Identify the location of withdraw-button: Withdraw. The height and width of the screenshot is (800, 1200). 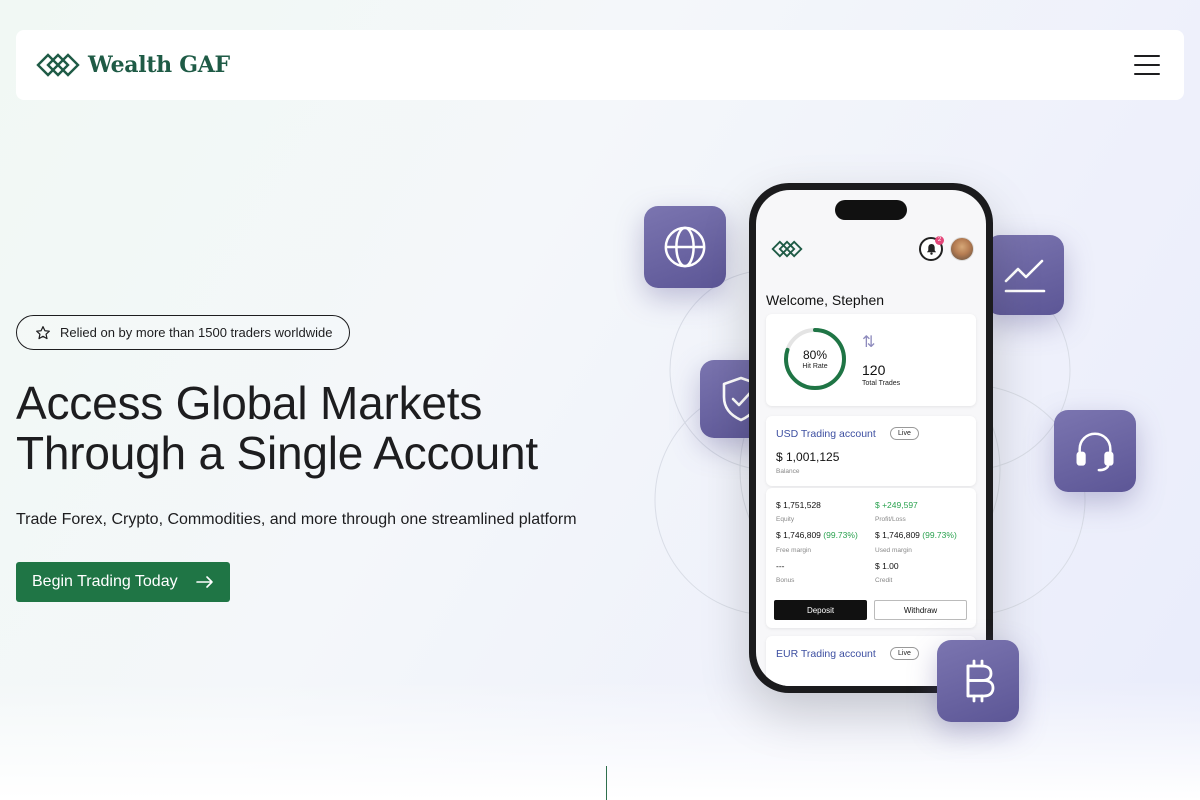
(920, 610).